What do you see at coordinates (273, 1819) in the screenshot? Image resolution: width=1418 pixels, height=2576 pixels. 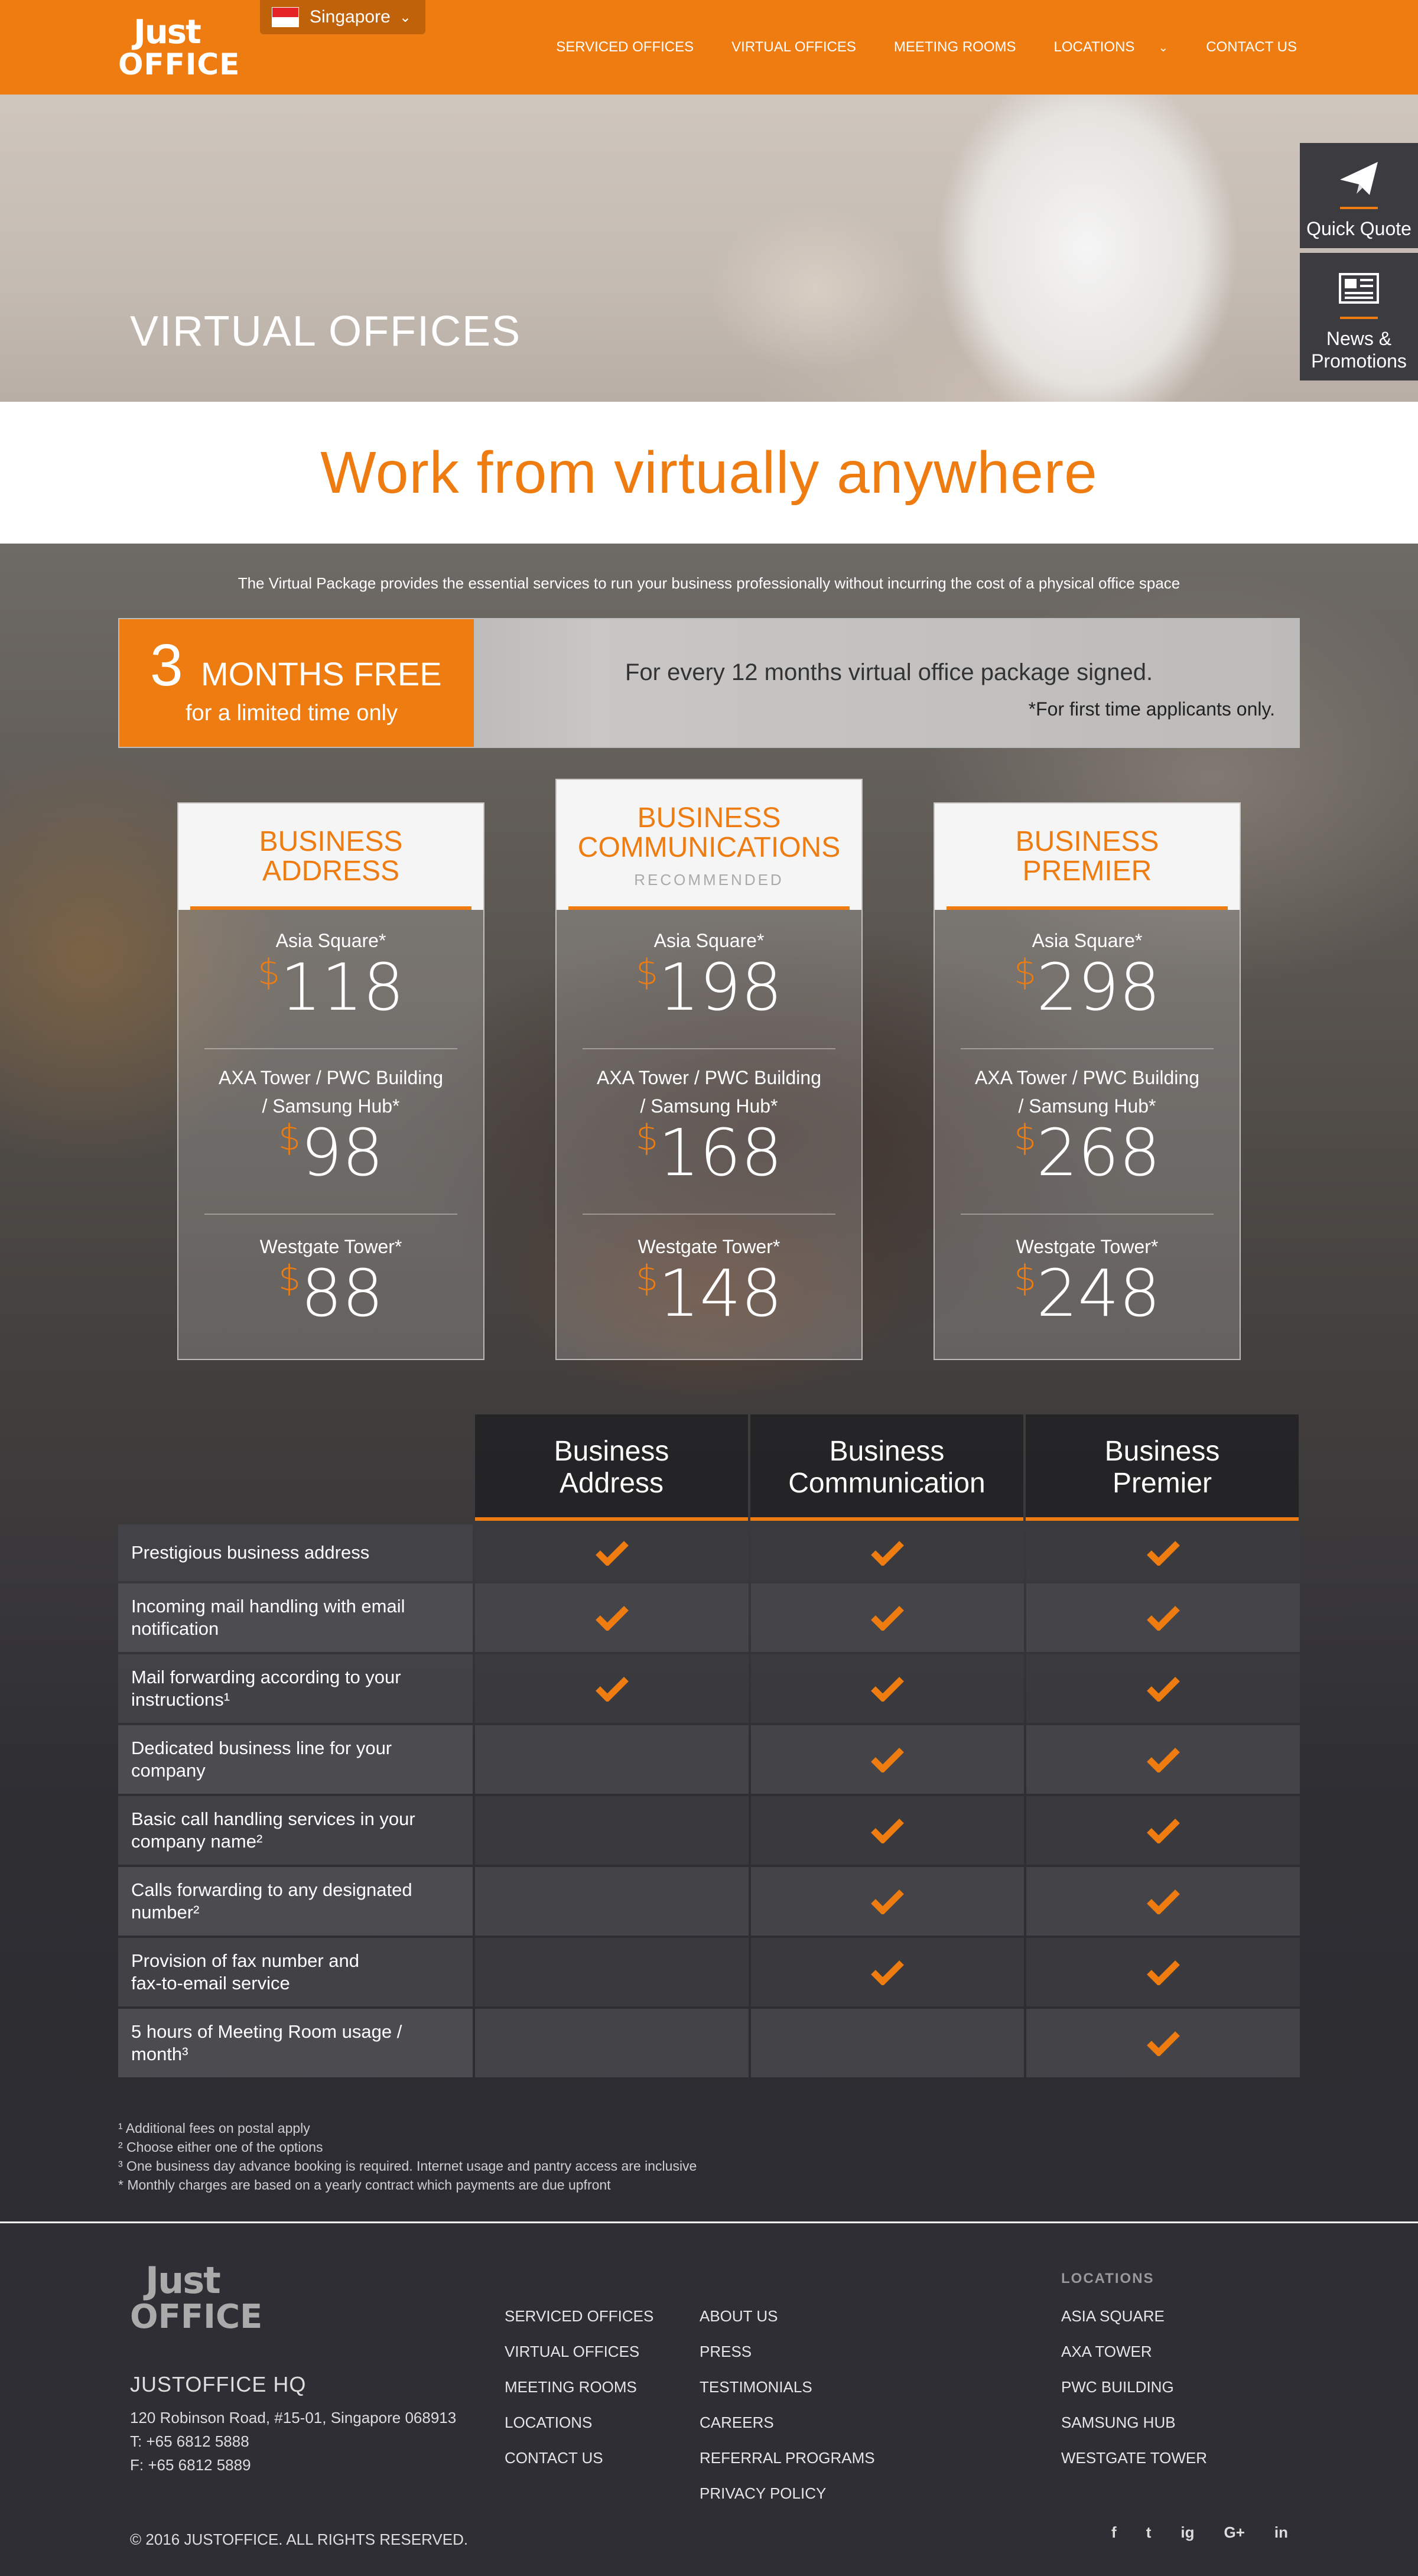 I see `feature-label-line1: Basic call handling services in your` at bounding box center [273, 1819].